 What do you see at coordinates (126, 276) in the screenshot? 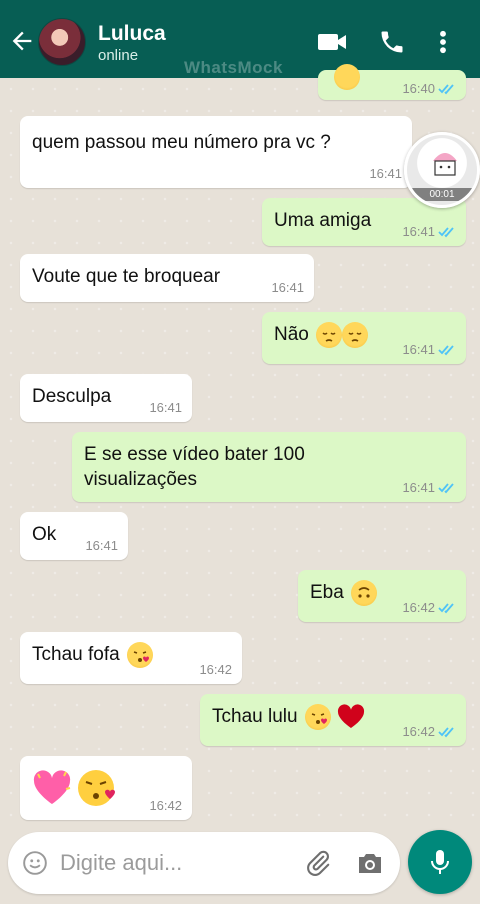
I see `message-text: Voute que te broquear` at bounding box center [126, 276].